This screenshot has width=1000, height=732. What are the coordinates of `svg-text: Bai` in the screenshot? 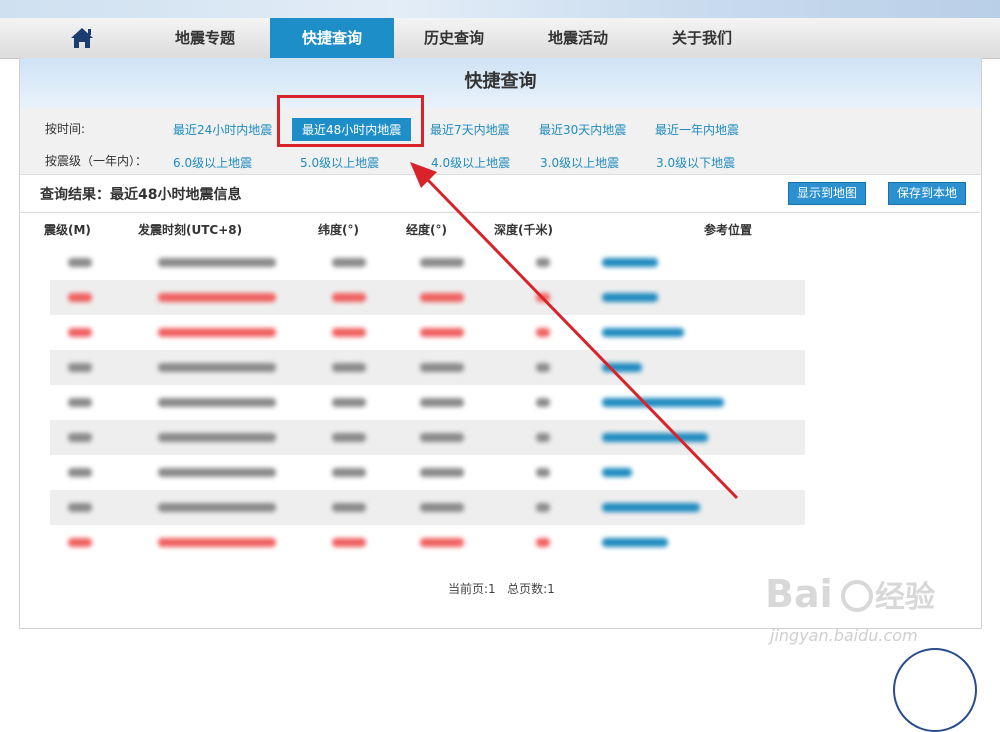 It's located at (799, 594).